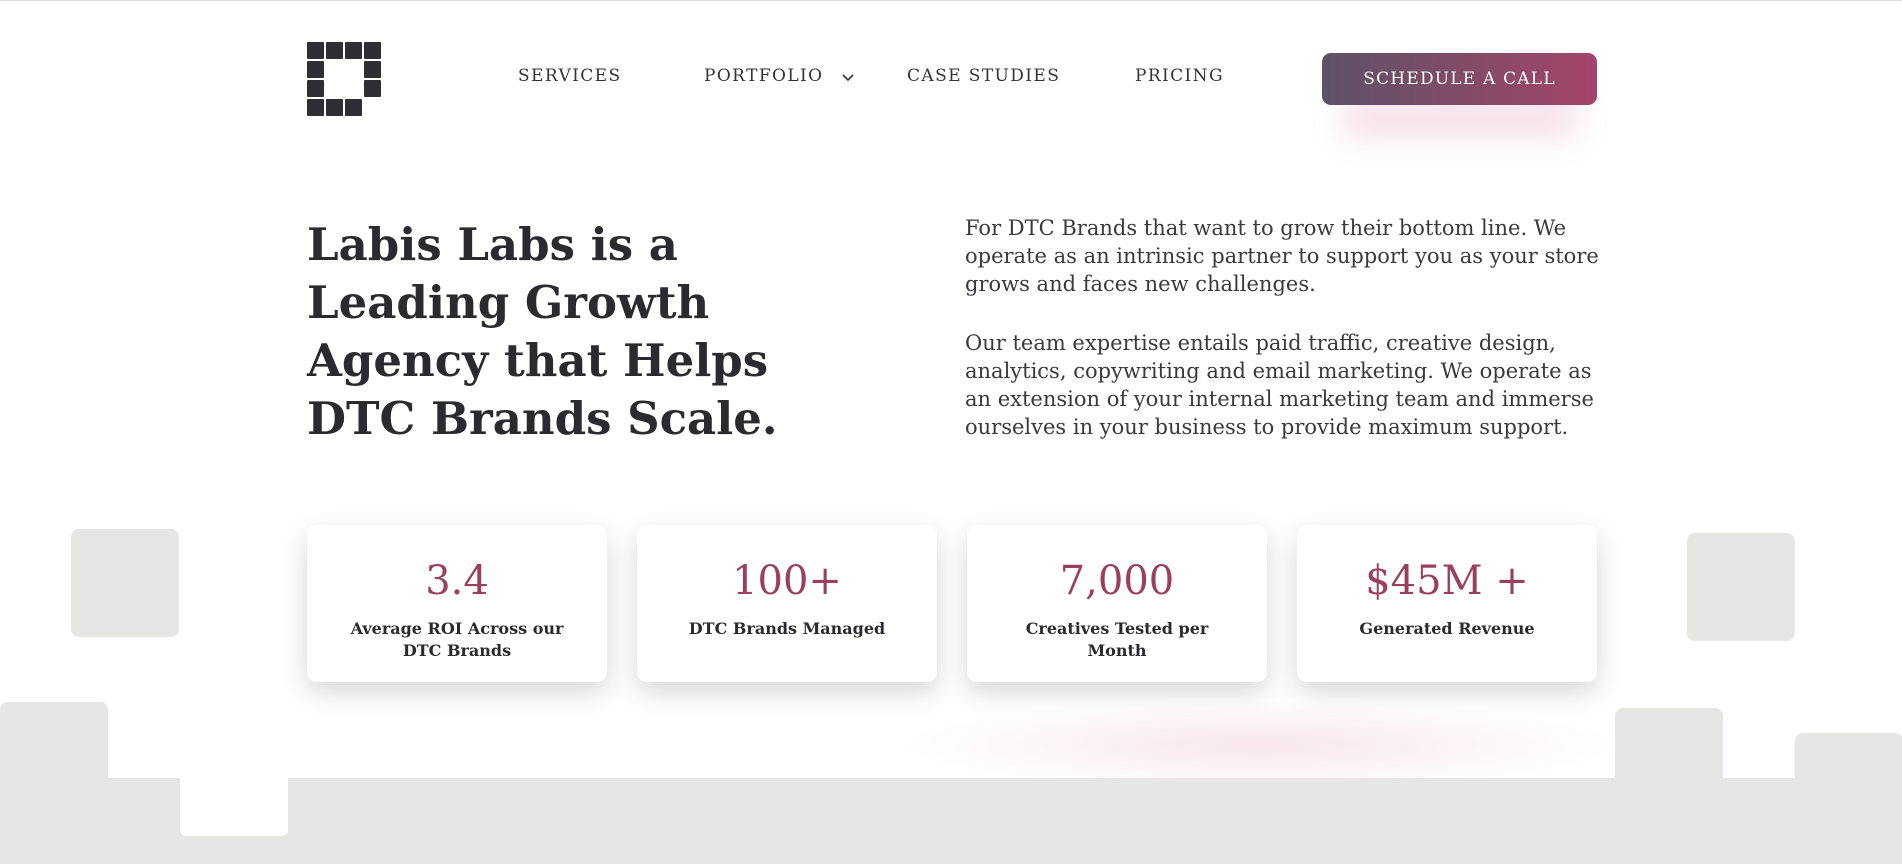  I want to click on nav-item-label: SERVICES, so click(570, 76).